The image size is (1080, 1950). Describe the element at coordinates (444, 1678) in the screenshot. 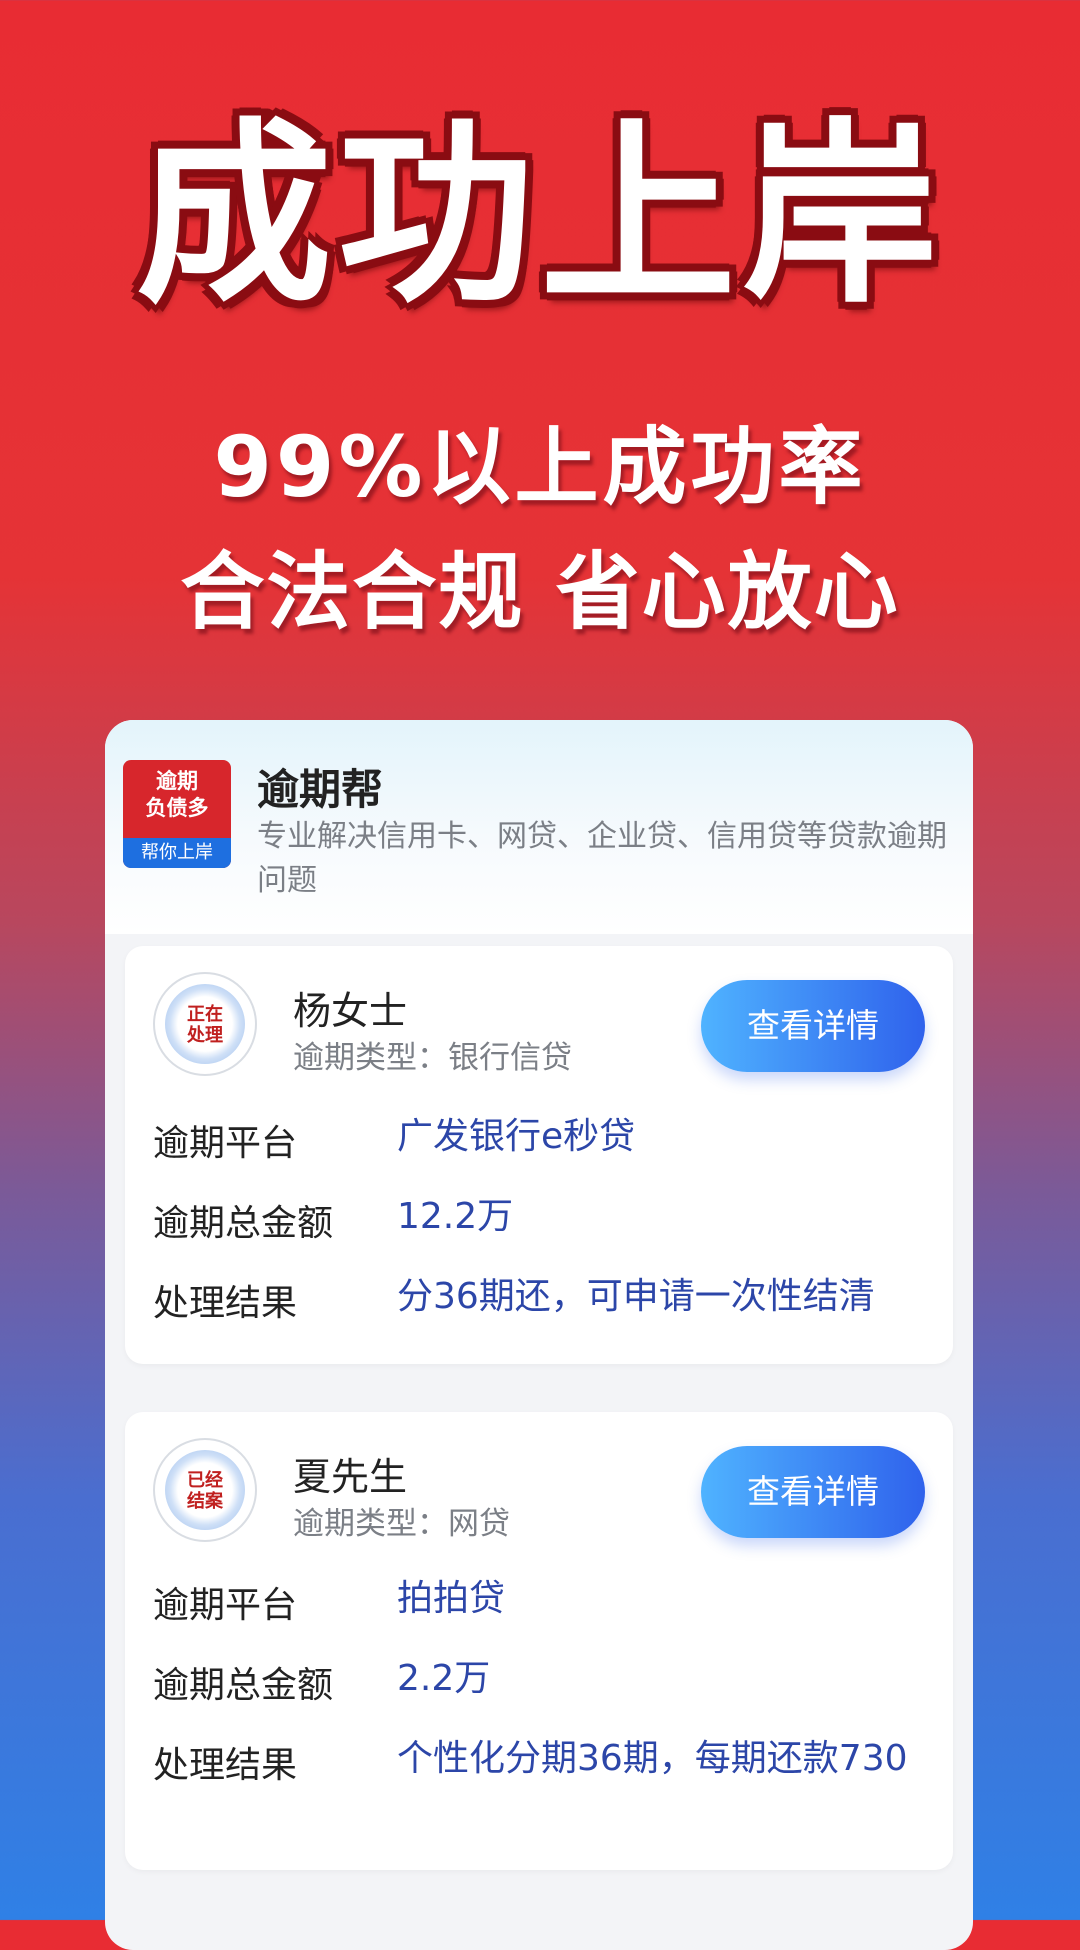

I see `amount-value: 2.2万` at that location.